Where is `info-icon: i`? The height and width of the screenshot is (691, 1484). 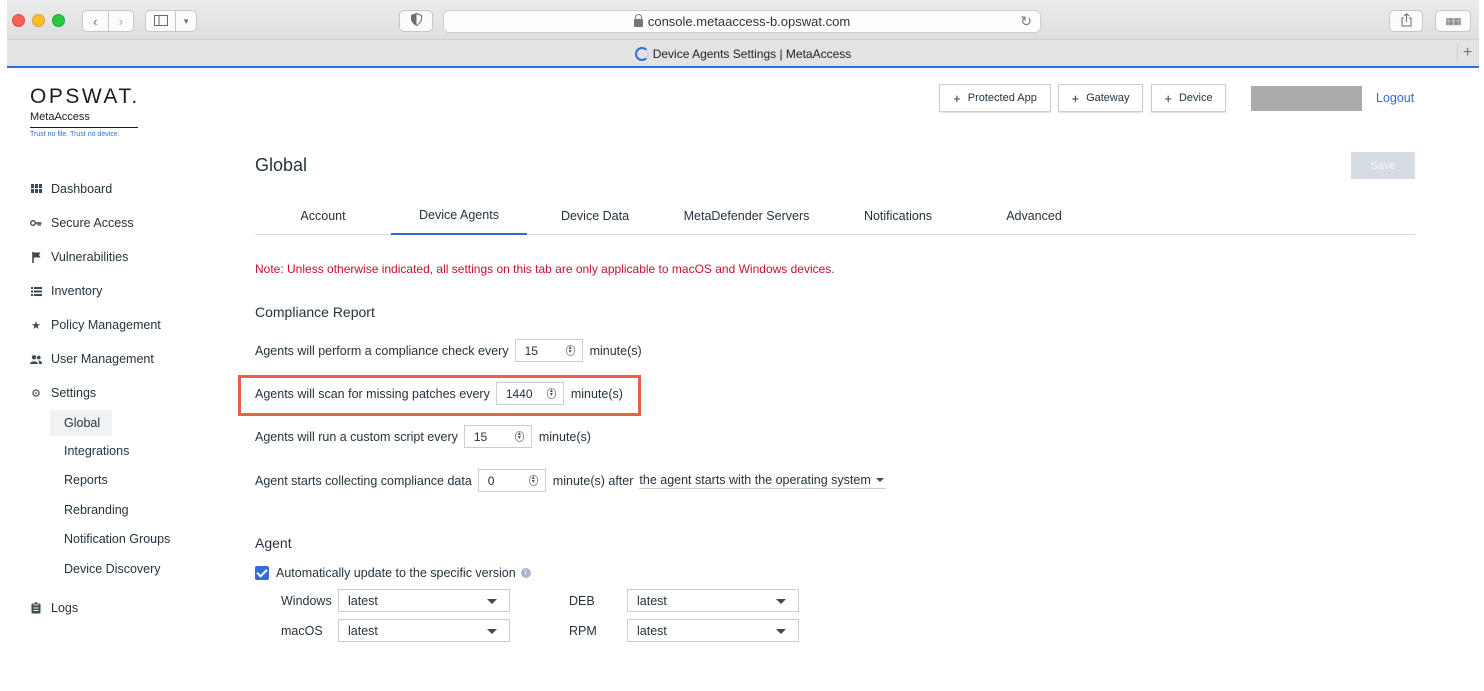 info-icon: i is located at coordinates (525, 573).